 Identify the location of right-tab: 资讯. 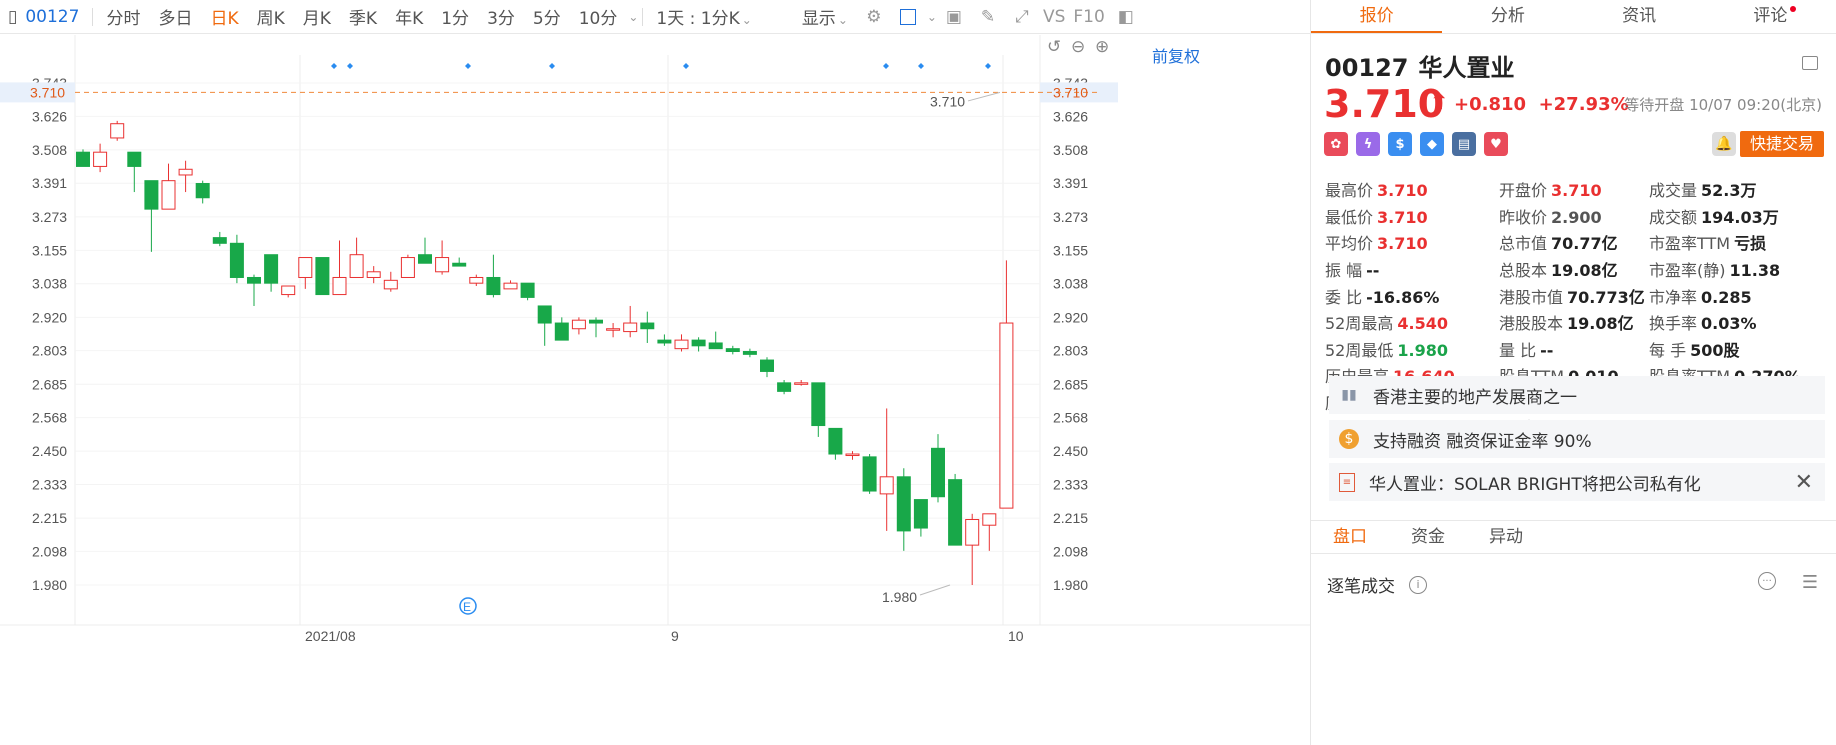
(1639, 16).